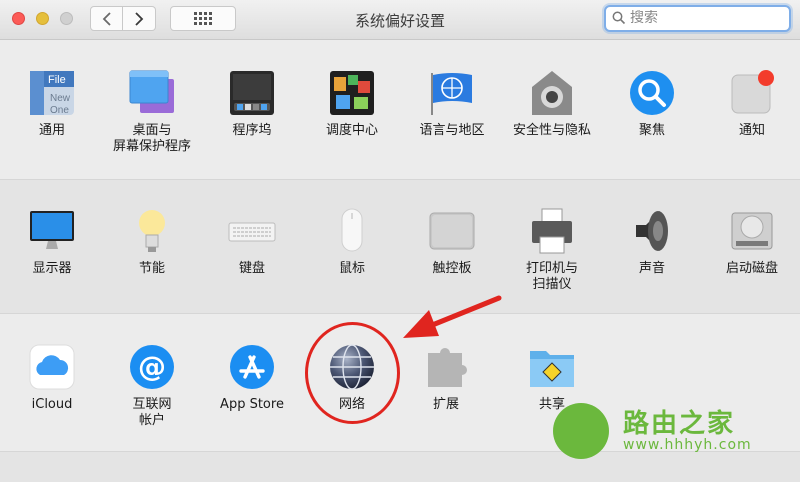 The width and height of the screenshot is (800, 482). I want to click on annotation-circle, so click(352, 373).